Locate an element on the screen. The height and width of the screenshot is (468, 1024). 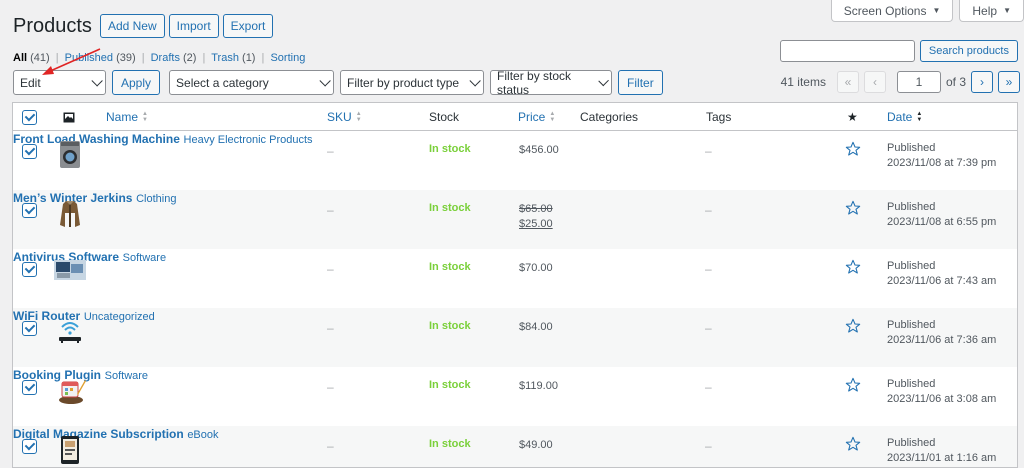
price-cell: $49.00 is located at coordinates (536, 445).